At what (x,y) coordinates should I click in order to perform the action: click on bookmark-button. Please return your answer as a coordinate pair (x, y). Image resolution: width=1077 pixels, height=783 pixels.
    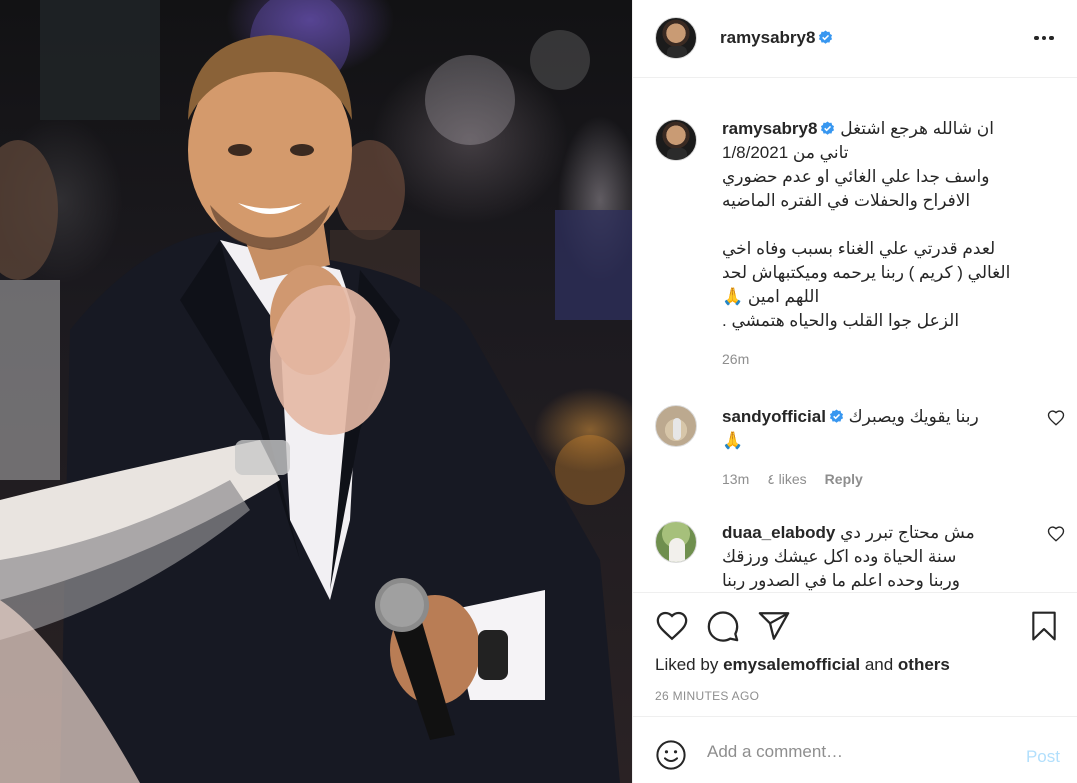
    Looking at the image, I should click on (1044, 626).